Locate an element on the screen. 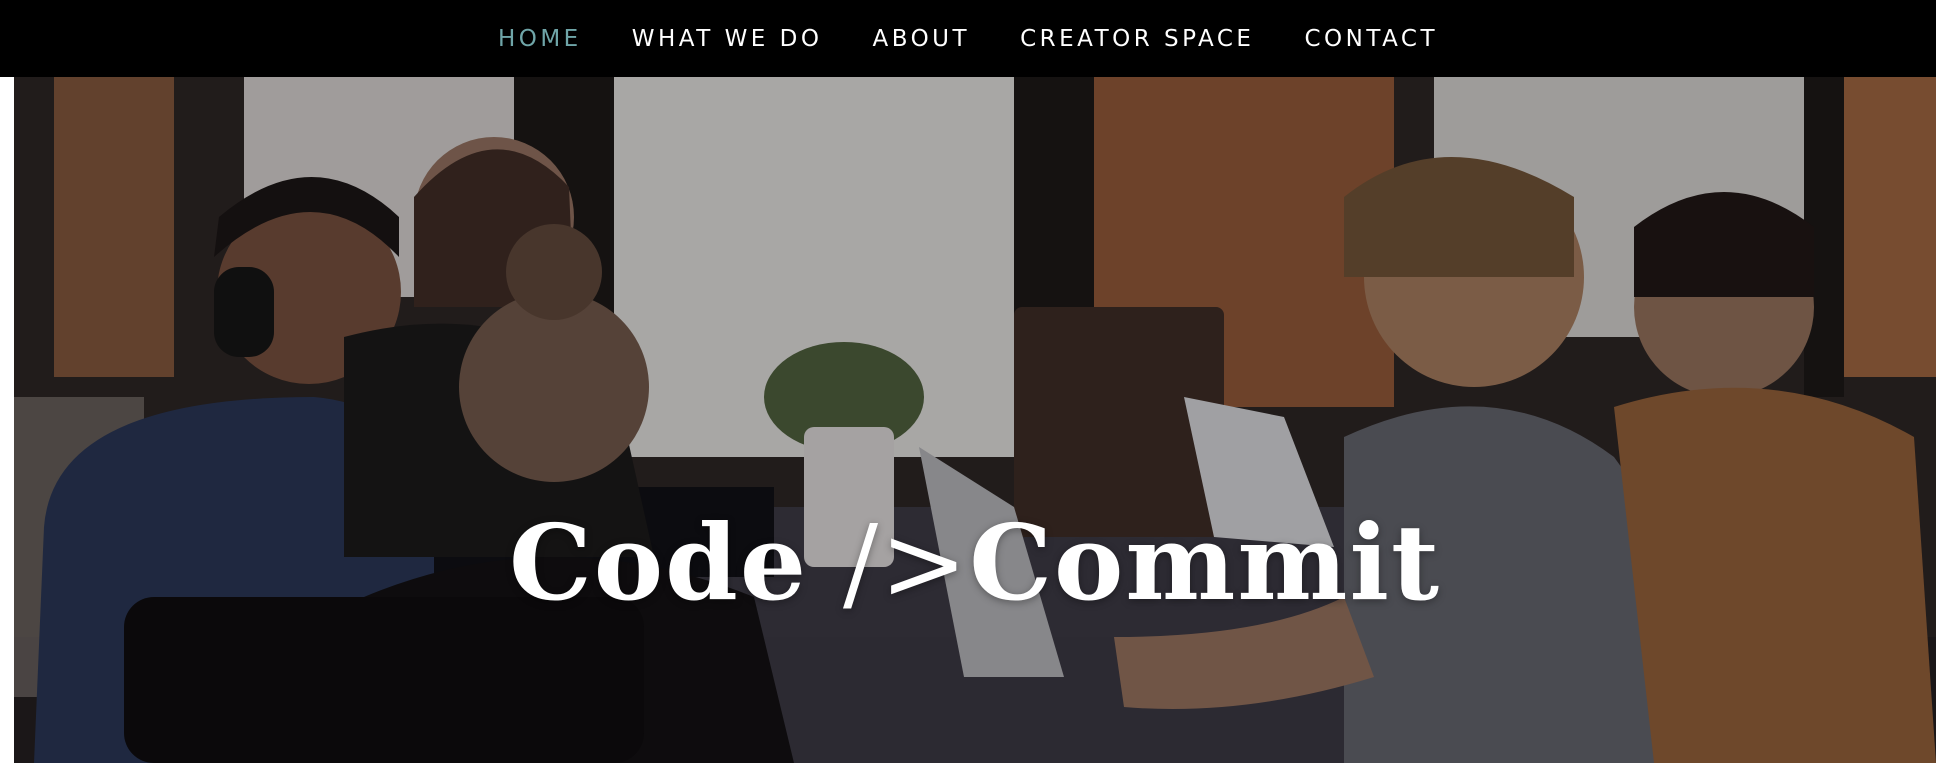 The image size is (1936, 766). nav-link-about: ABOUT is located at coordinates (921, 39).